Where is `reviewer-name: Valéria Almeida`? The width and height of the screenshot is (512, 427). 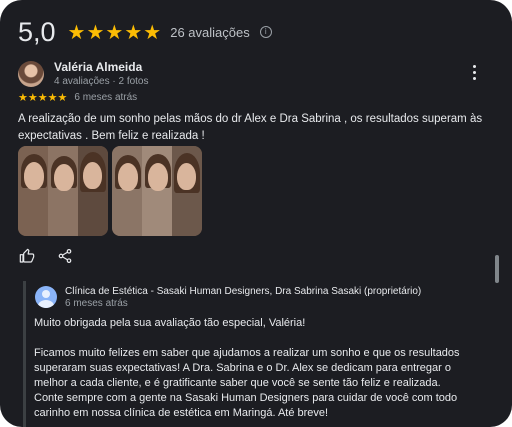
reviewer-name: Valéria Almeida is located at coordinates (101, 67).